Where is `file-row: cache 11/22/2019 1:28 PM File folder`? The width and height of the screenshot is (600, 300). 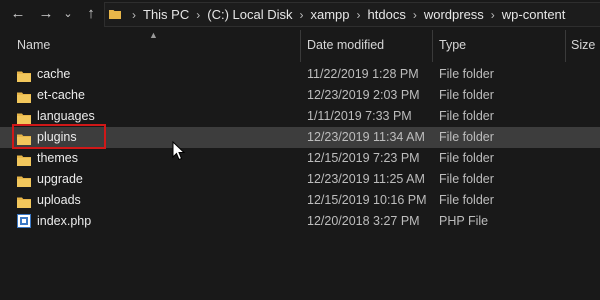
file-row: cache 11/22/2019 1:28 PM File folder is located at coordinates (300, 74).